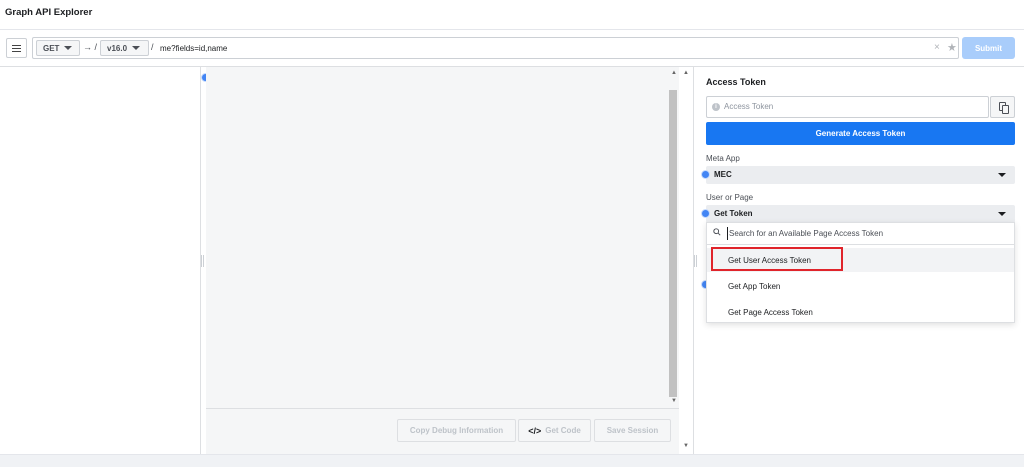  Describe the element at coordinates (988, 48) in the screenshot. I see `submit-button: Submit` at that location.